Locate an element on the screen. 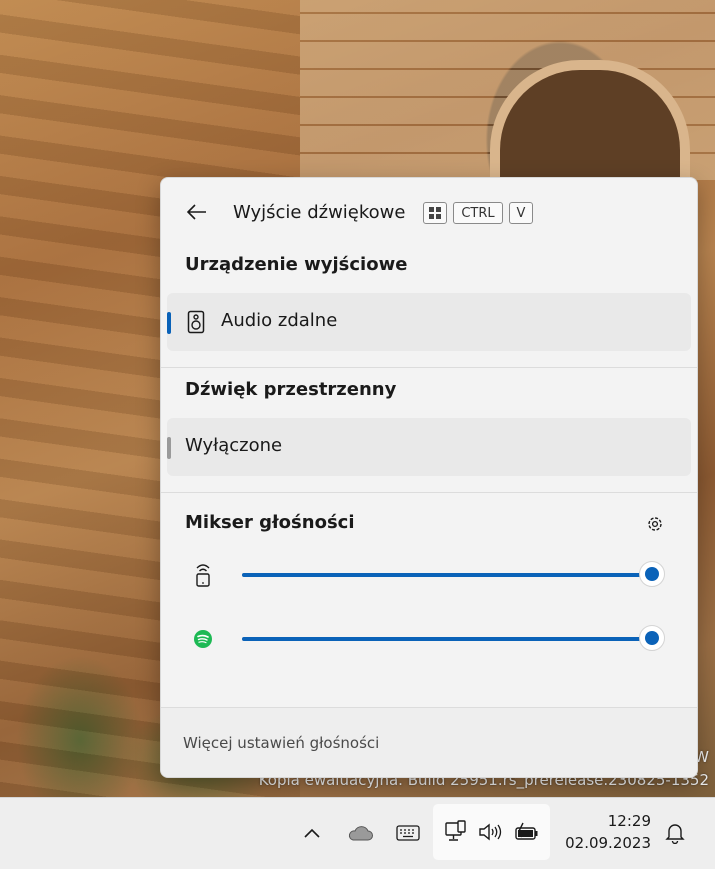  volume-icon is located at coordinates (491, 832).